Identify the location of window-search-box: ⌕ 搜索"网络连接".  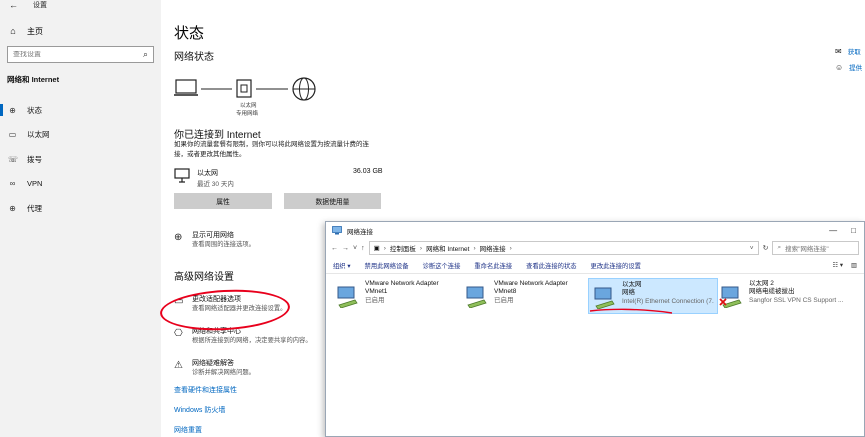
(815, 248).